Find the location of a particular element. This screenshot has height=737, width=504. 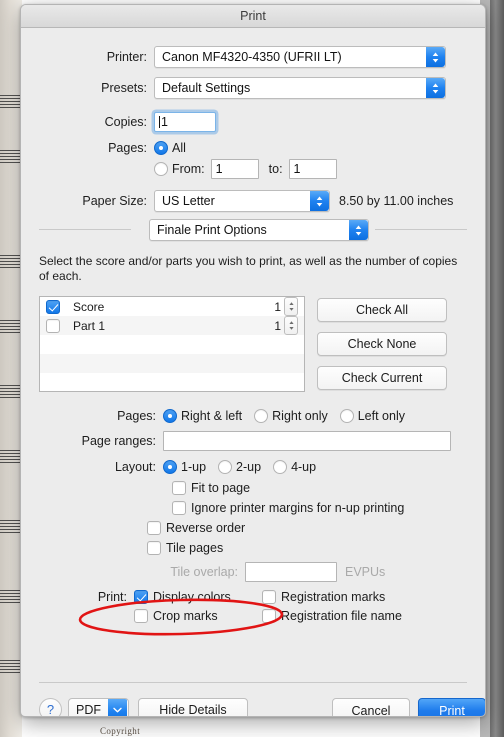

pdf-button: PDF is located at coordinates (98, 707).